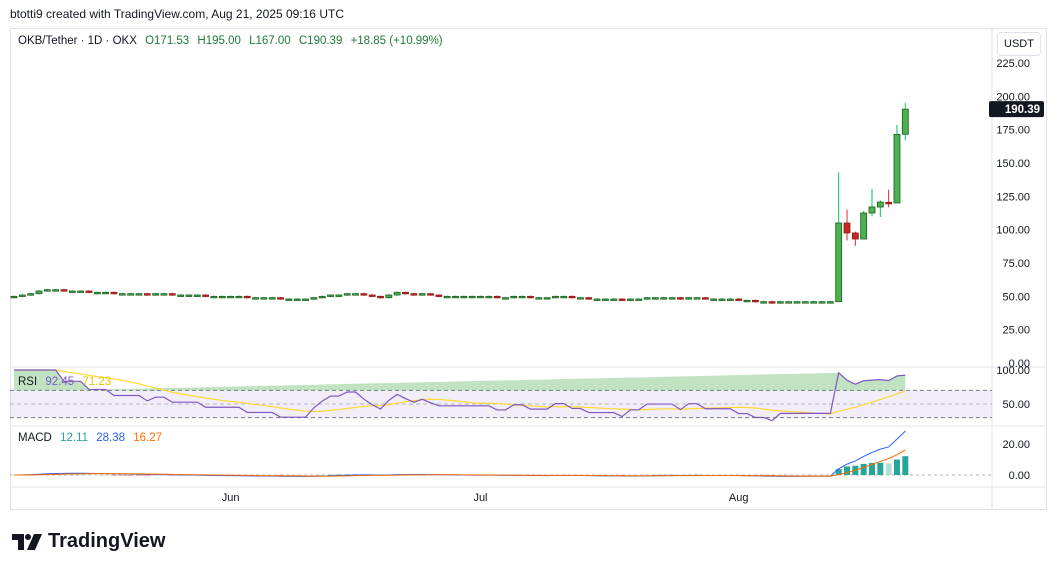 This screenshot has height=571, width=1057. Describe the element at coordinates (1016, 405) in the screenshot. I see `rsi-tick: 50.00` at that location.